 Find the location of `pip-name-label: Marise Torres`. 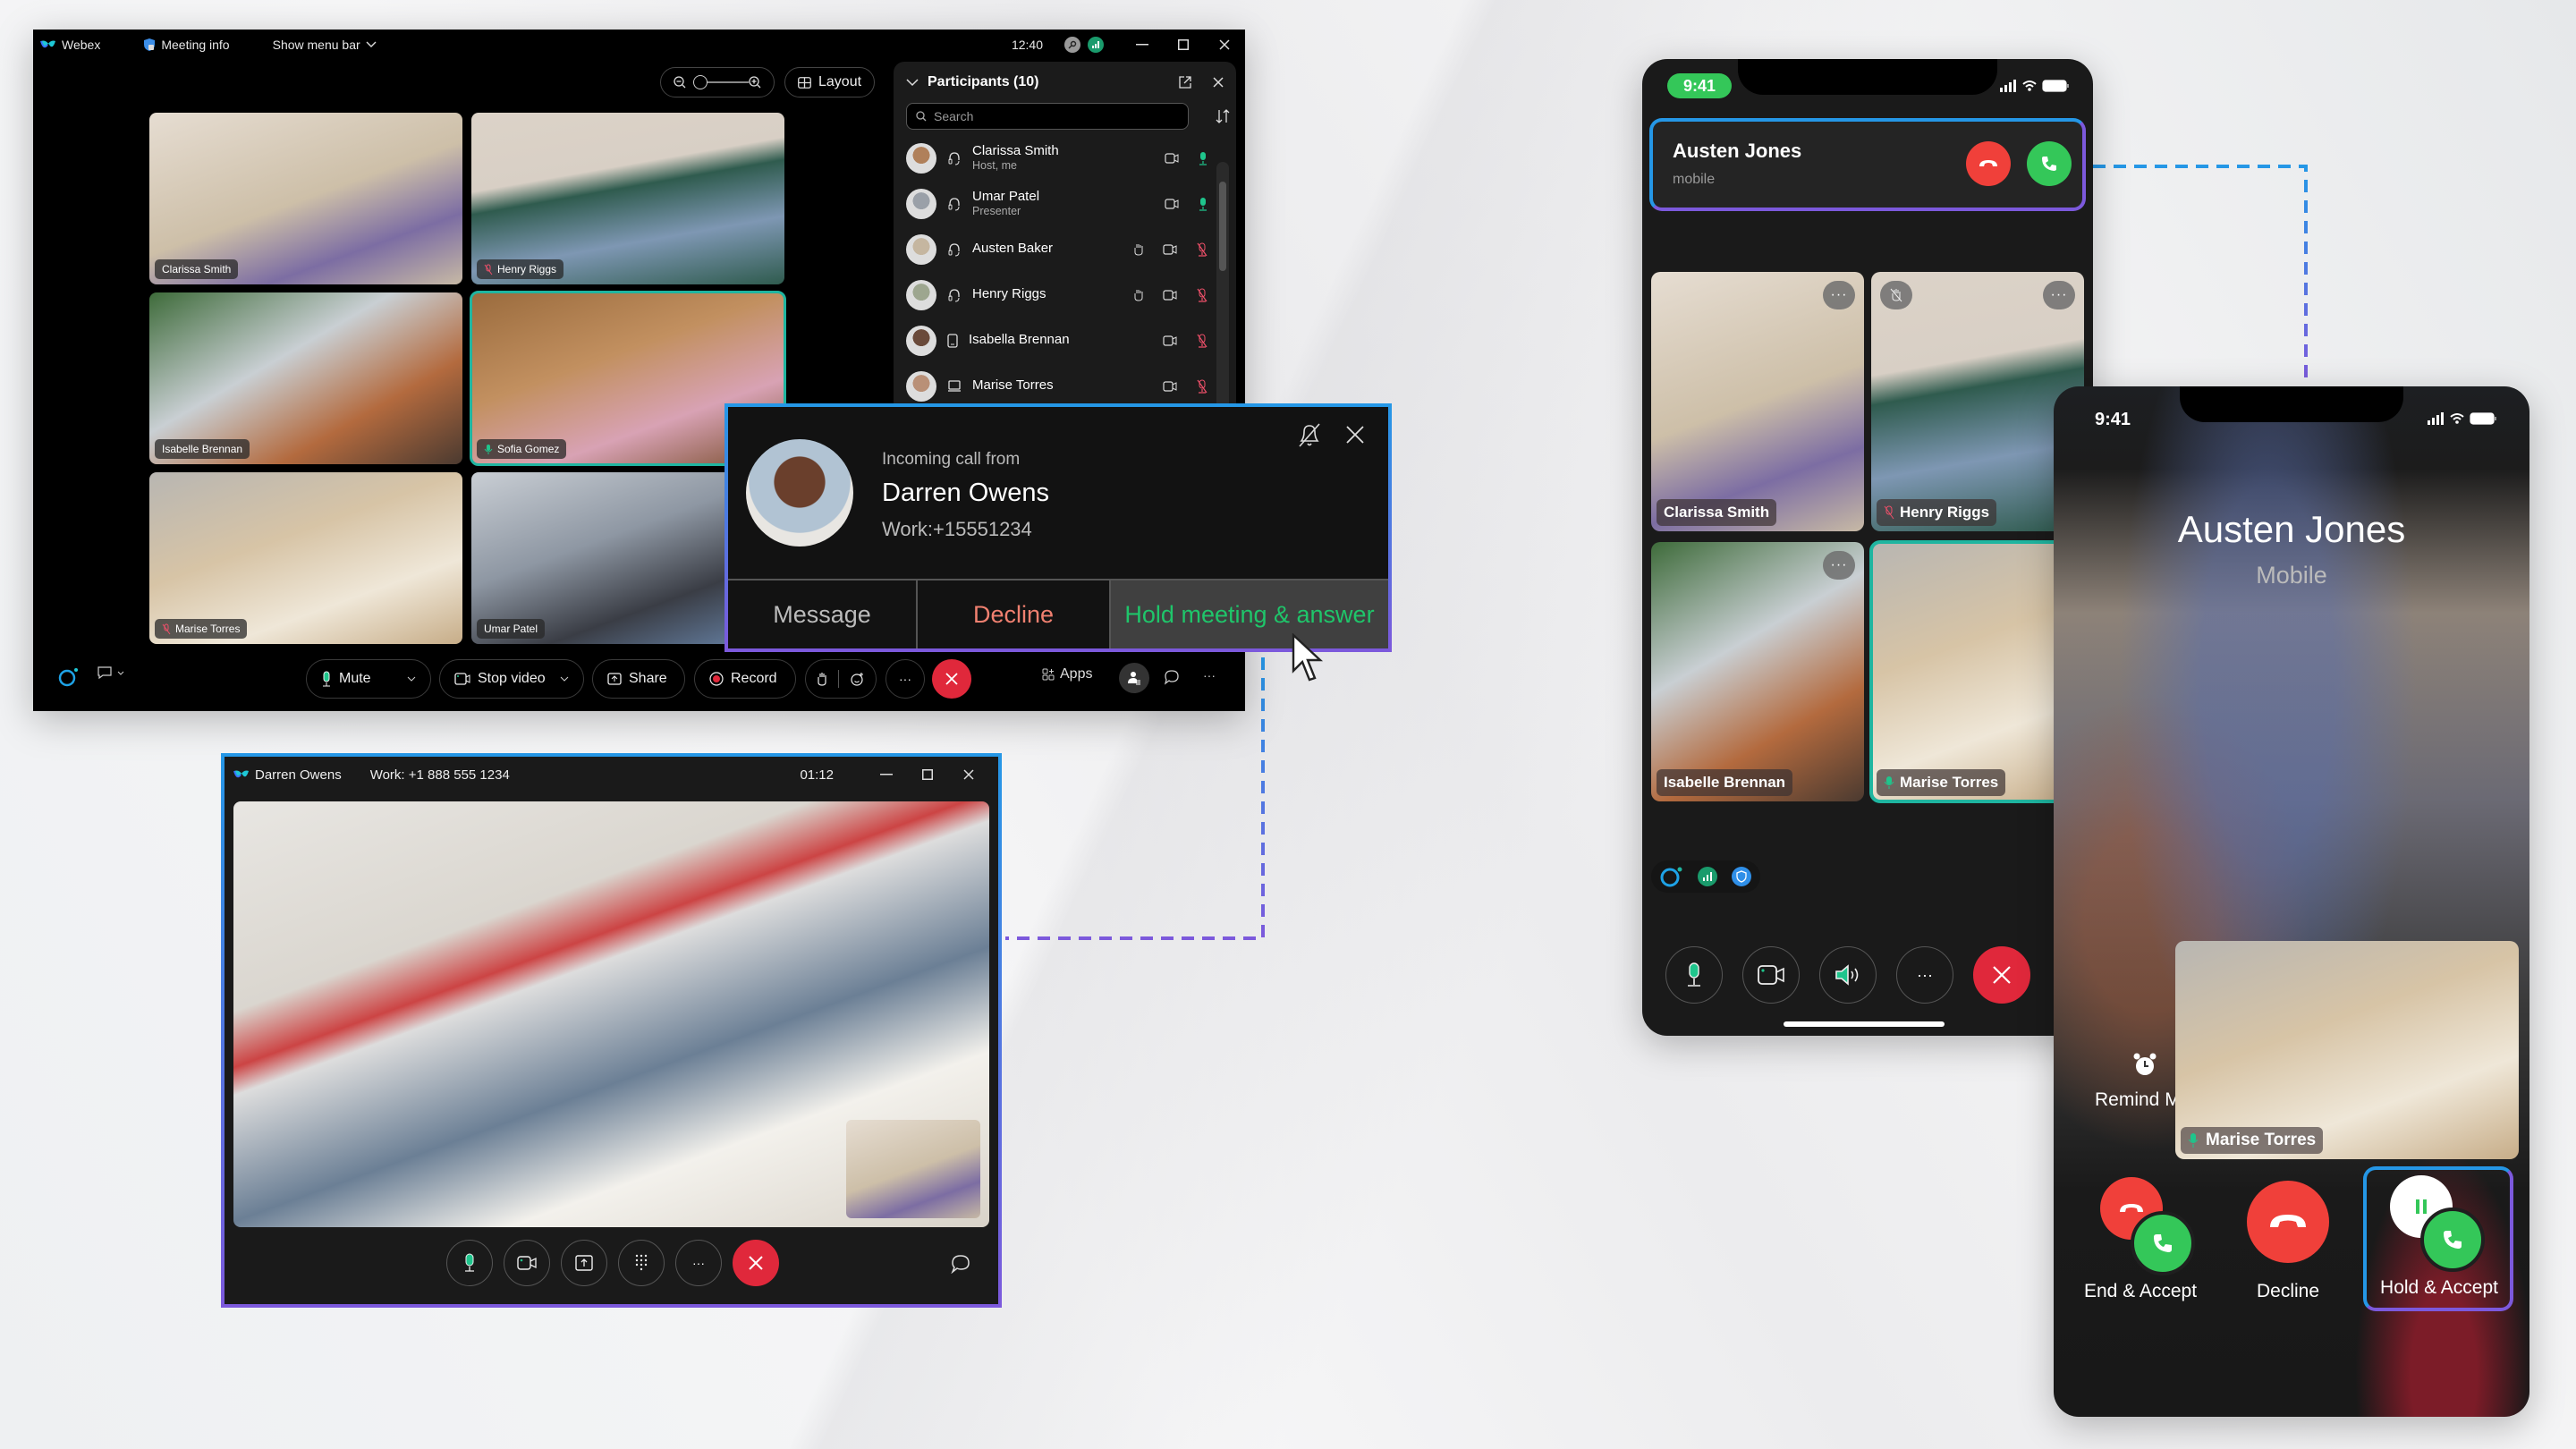

pip-name-label: Marise Torres is located at coordinates (2252, 1140).